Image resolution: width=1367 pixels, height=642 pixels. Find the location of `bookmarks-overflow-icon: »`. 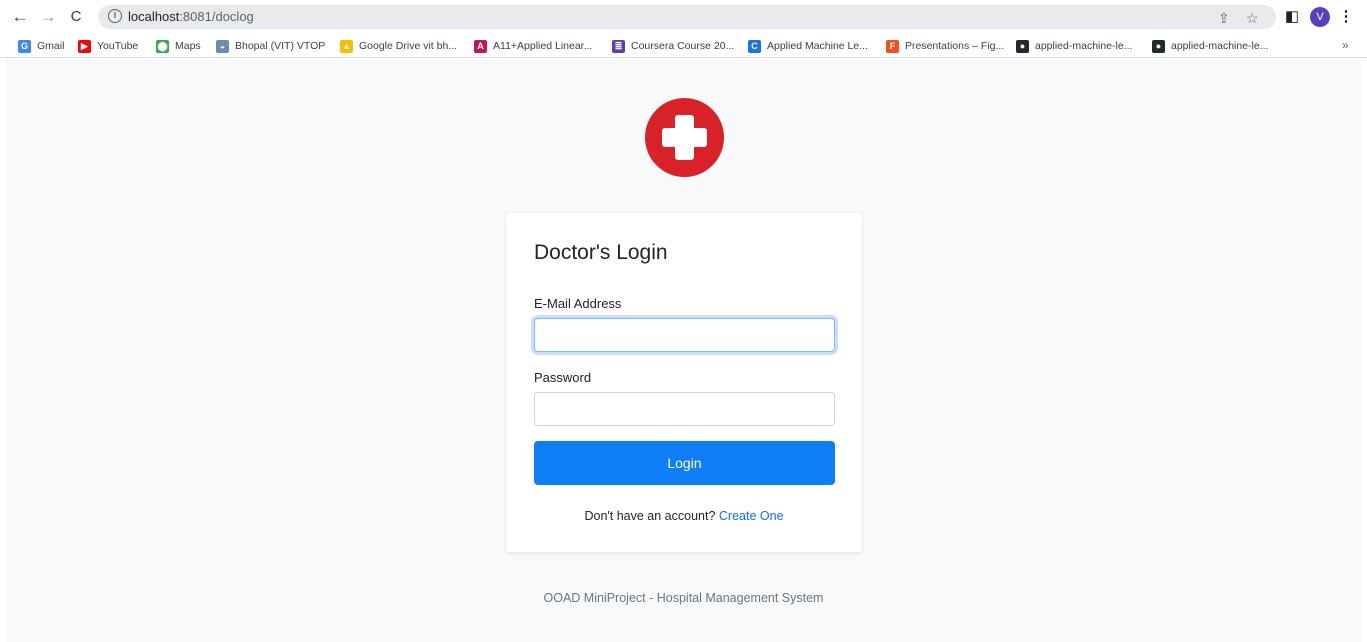

bookmarks-overflow-icon: » is located at coordinates (1345, 45).